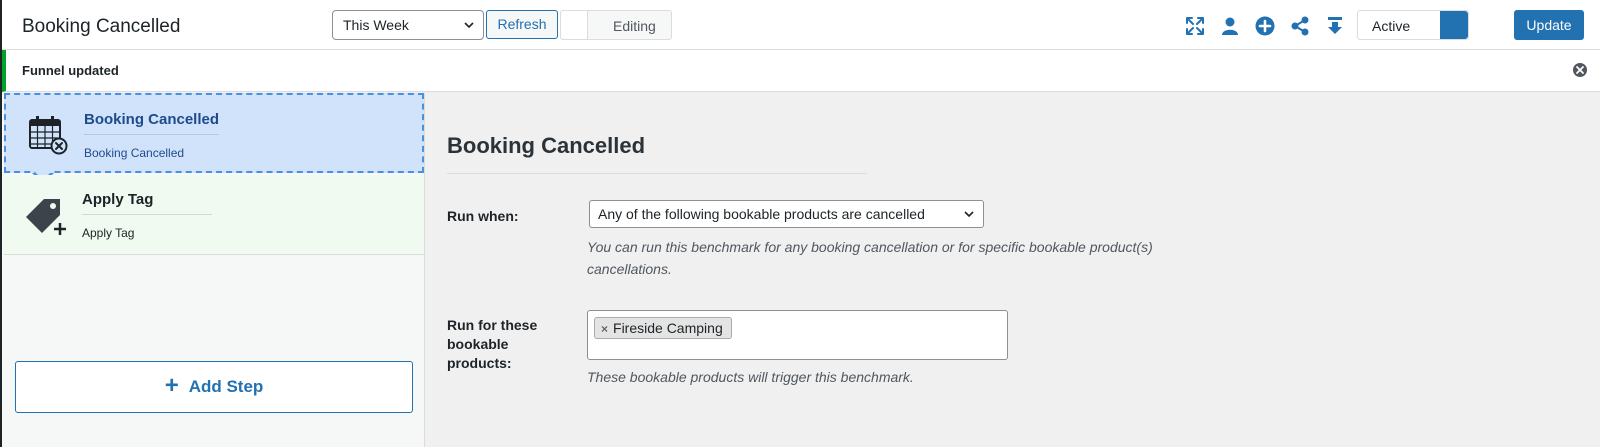 This screenshot has width=1600, height=447. Describe the element at coordinates (1230, 26) in the screenshot. I see `person-icon` at that location.